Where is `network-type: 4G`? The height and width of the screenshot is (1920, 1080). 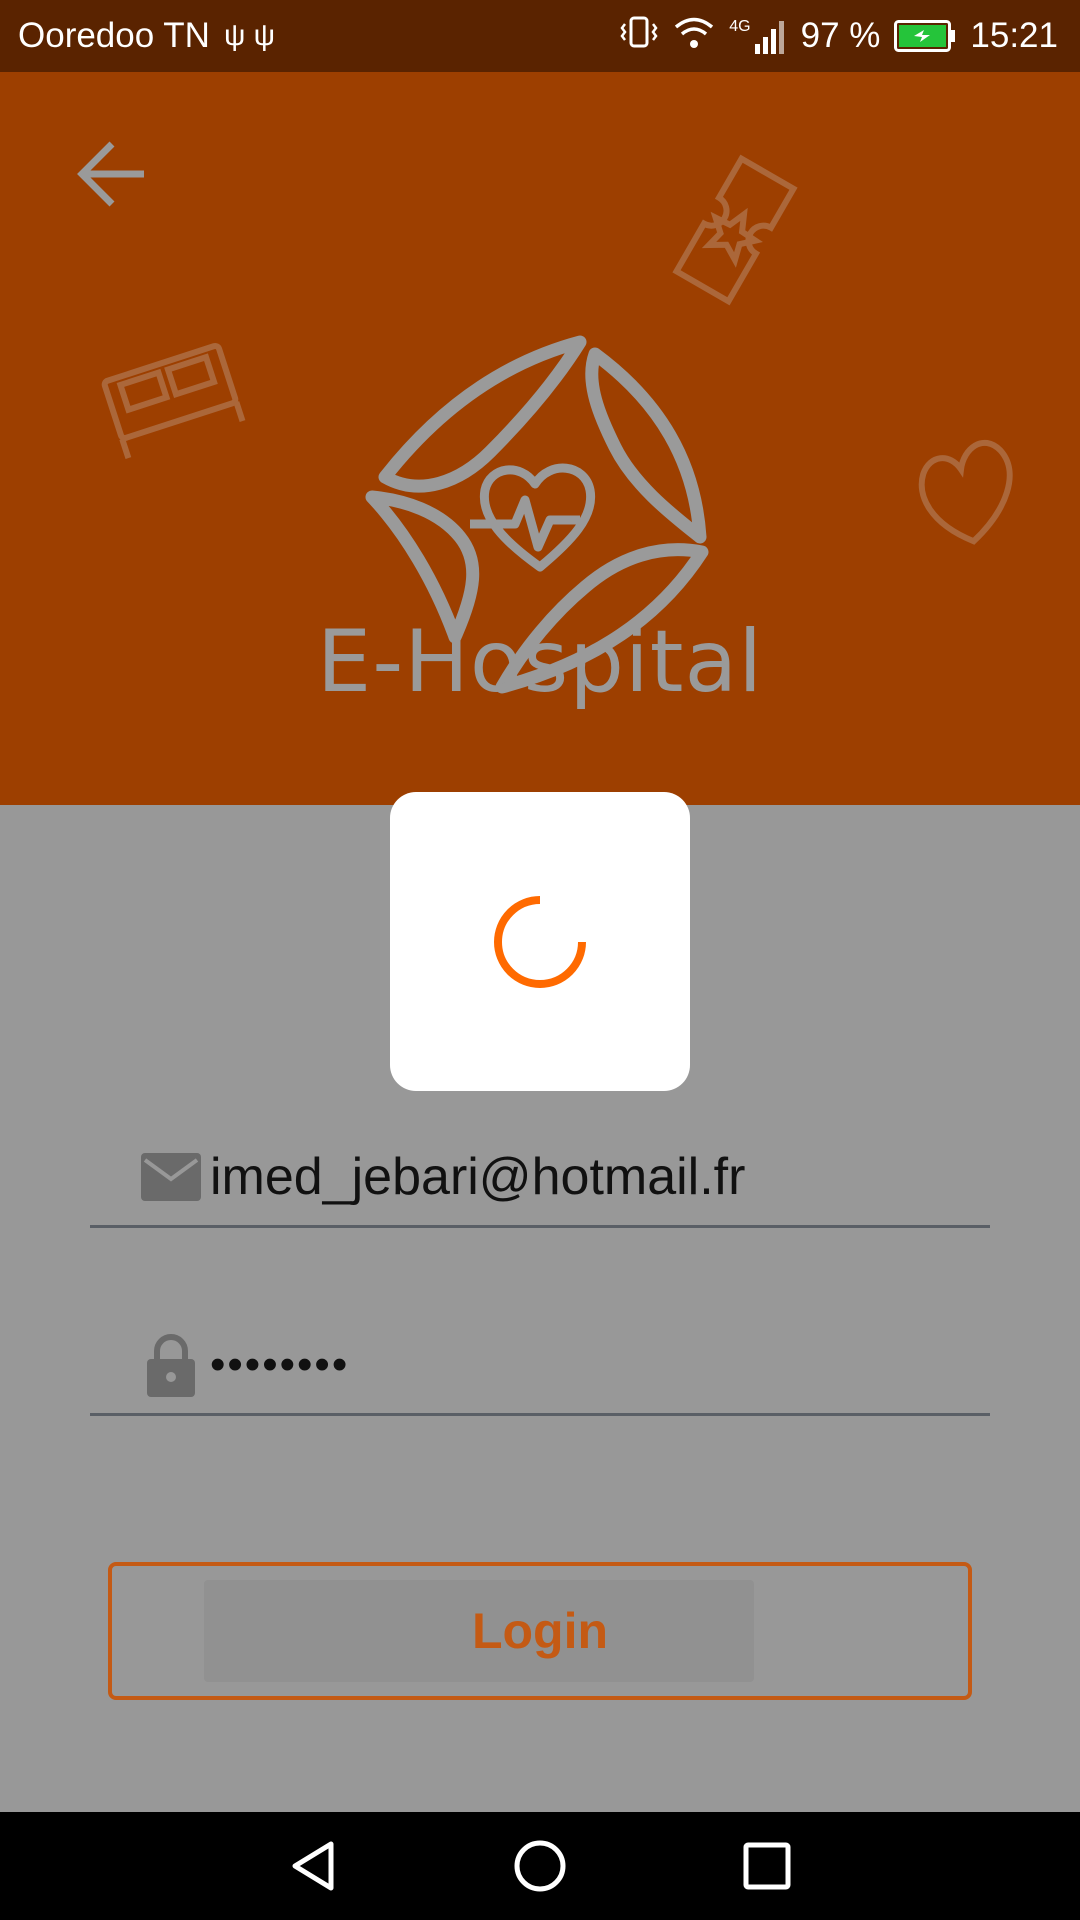
network-type: 4G is located at coordinates (740, 26).